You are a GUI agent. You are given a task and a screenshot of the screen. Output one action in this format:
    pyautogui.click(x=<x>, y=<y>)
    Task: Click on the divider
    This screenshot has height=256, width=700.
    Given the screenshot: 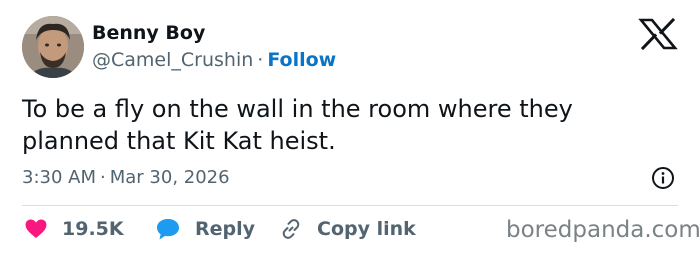 What is the action you would take?
    pyautogui.click(x=350, y=205)
    